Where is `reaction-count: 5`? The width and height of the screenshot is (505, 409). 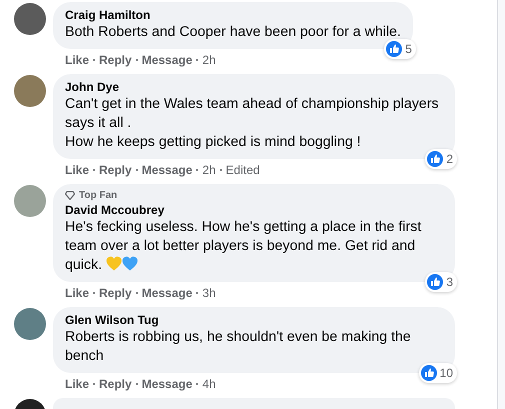
reaction-count: 5 is located at coordinates (400, 49).